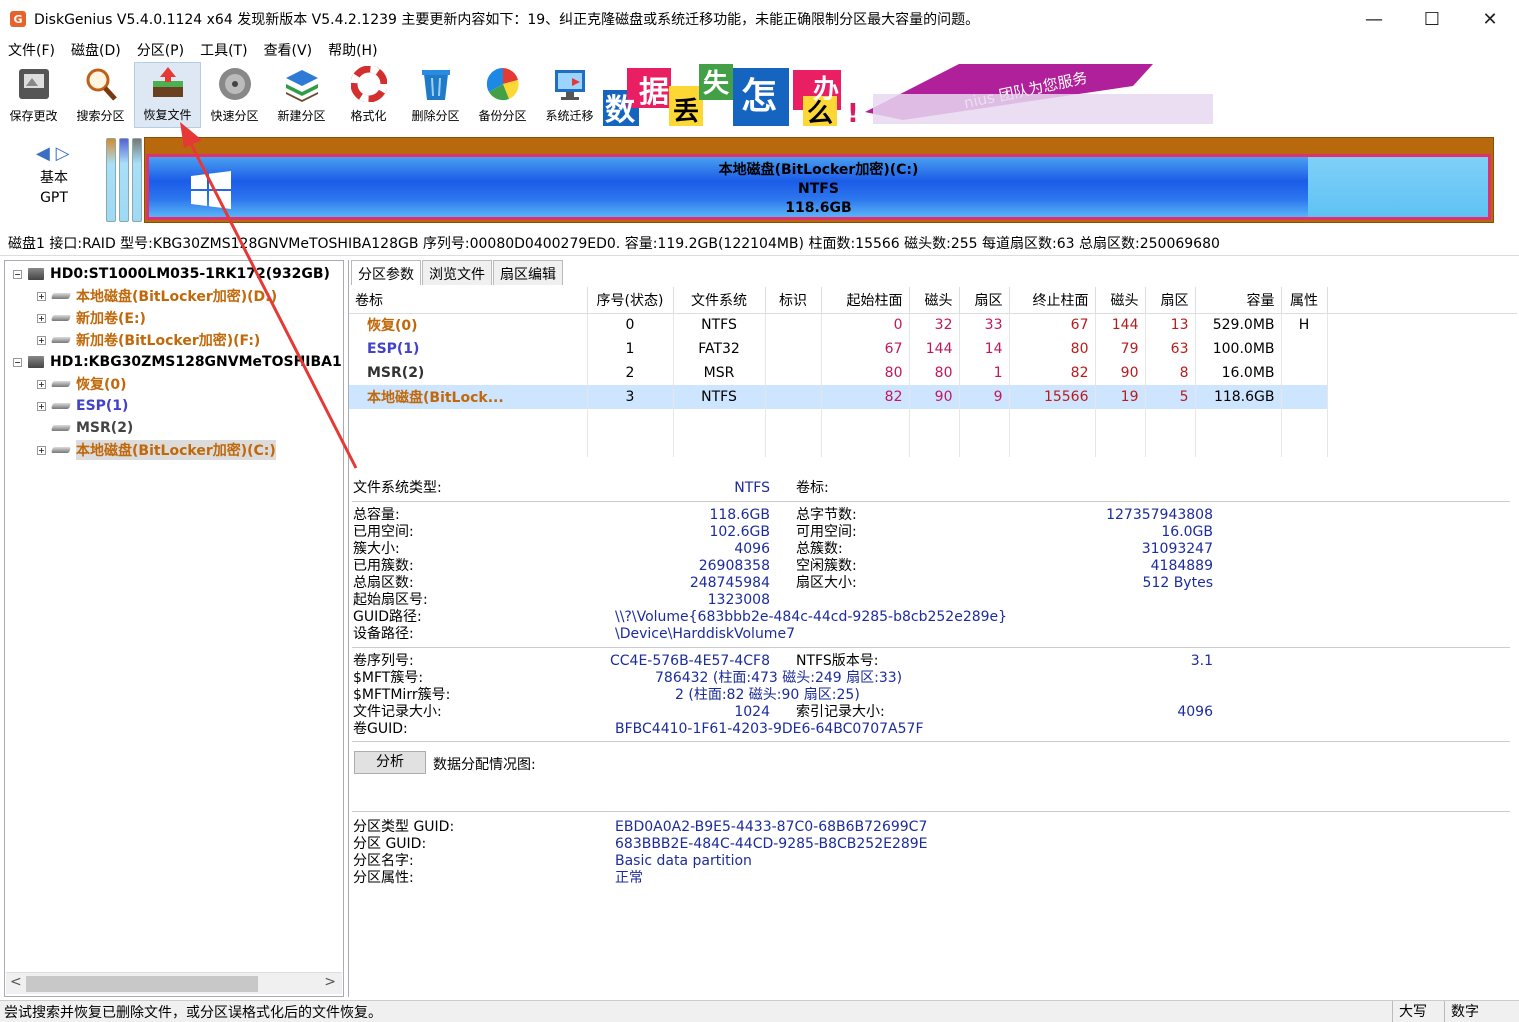  I want to click on tree-horizontal-scrollbar: < >, so click(174, 983).